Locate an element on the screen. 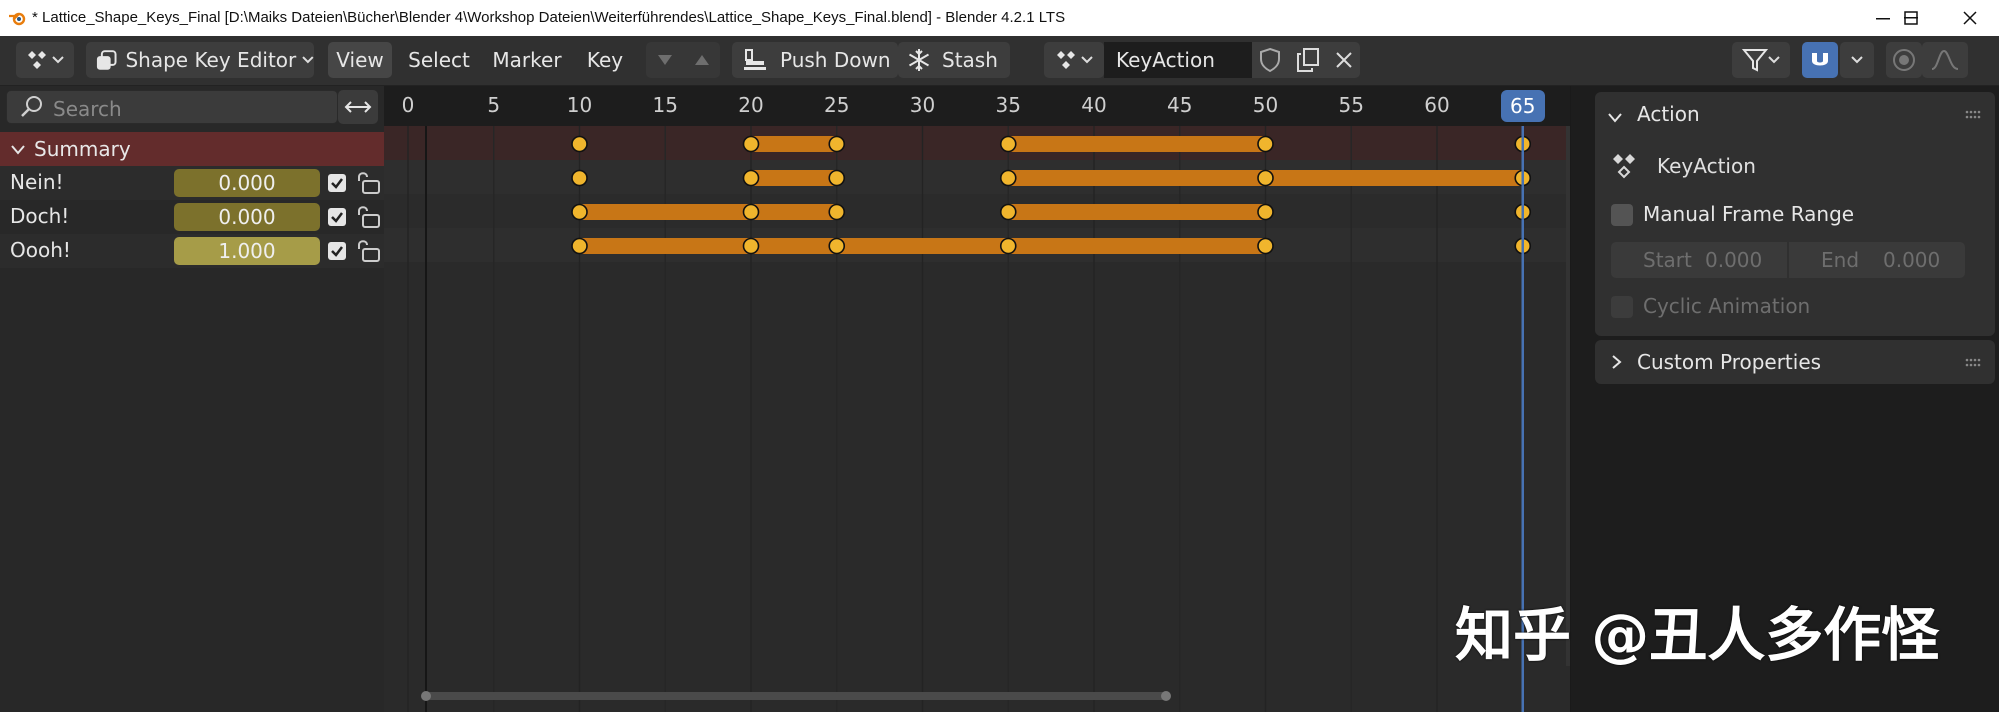 This screenshot has height=712, width=1999. cyclic-animation-checkbox is located at coordinates (1622, 307).